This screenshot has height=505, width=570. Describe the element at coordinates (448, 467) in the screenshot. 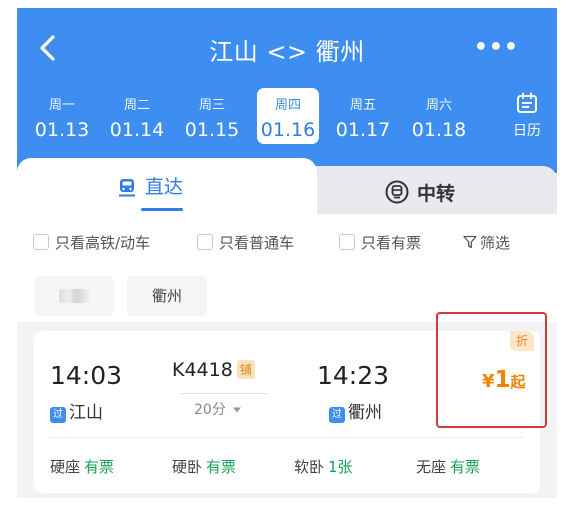

I see `seat-no-seat: 无座 有票` at that location.